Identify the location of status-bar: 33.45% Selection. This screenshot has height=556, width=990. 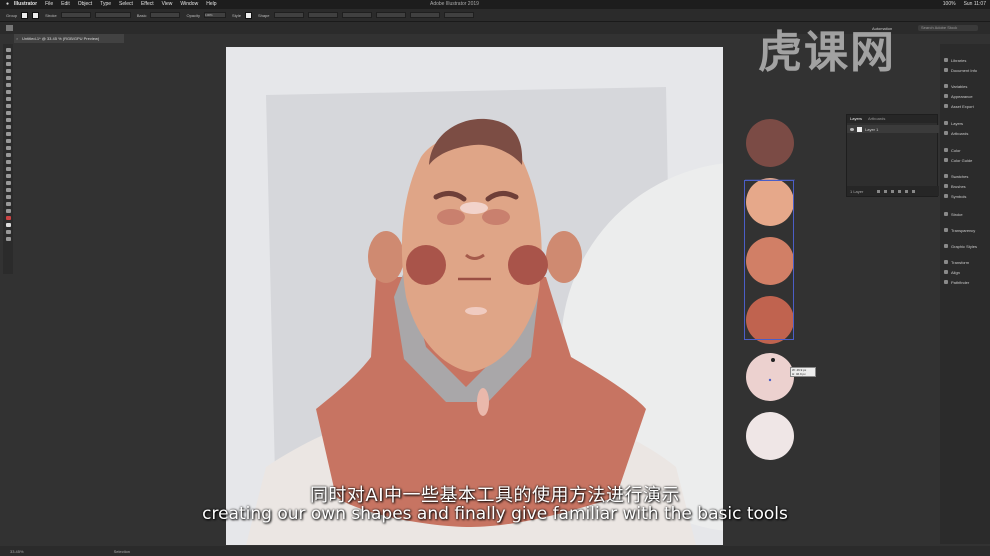
(495, 551).